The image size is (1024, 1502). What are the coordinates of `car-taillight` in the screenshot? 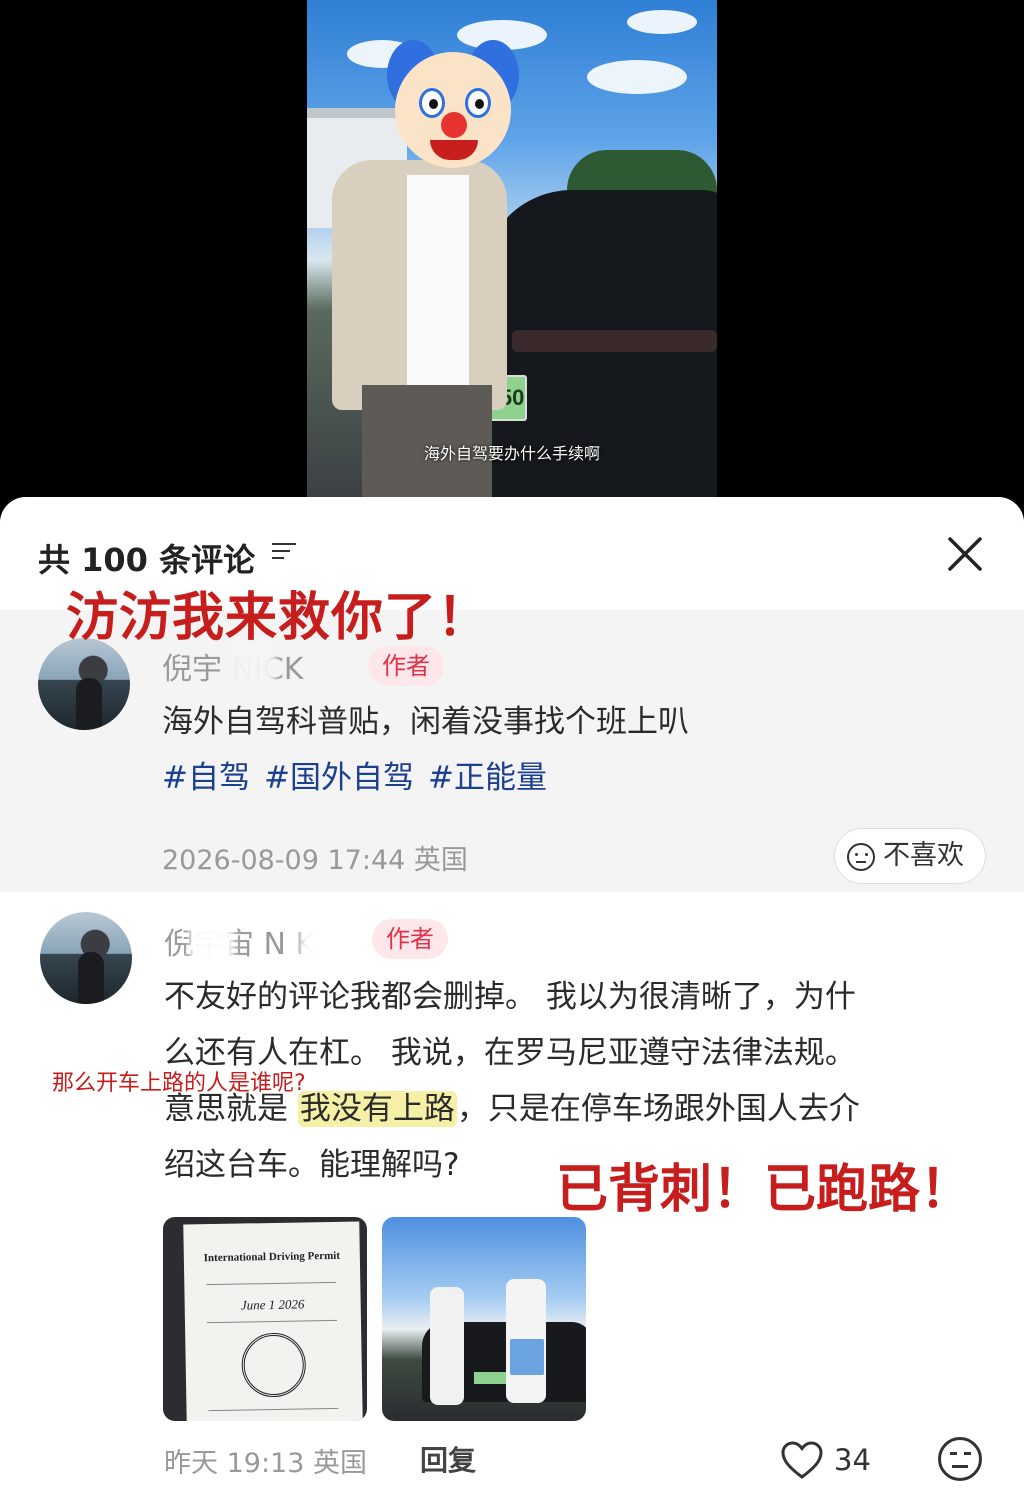 It's located at (614, 341).